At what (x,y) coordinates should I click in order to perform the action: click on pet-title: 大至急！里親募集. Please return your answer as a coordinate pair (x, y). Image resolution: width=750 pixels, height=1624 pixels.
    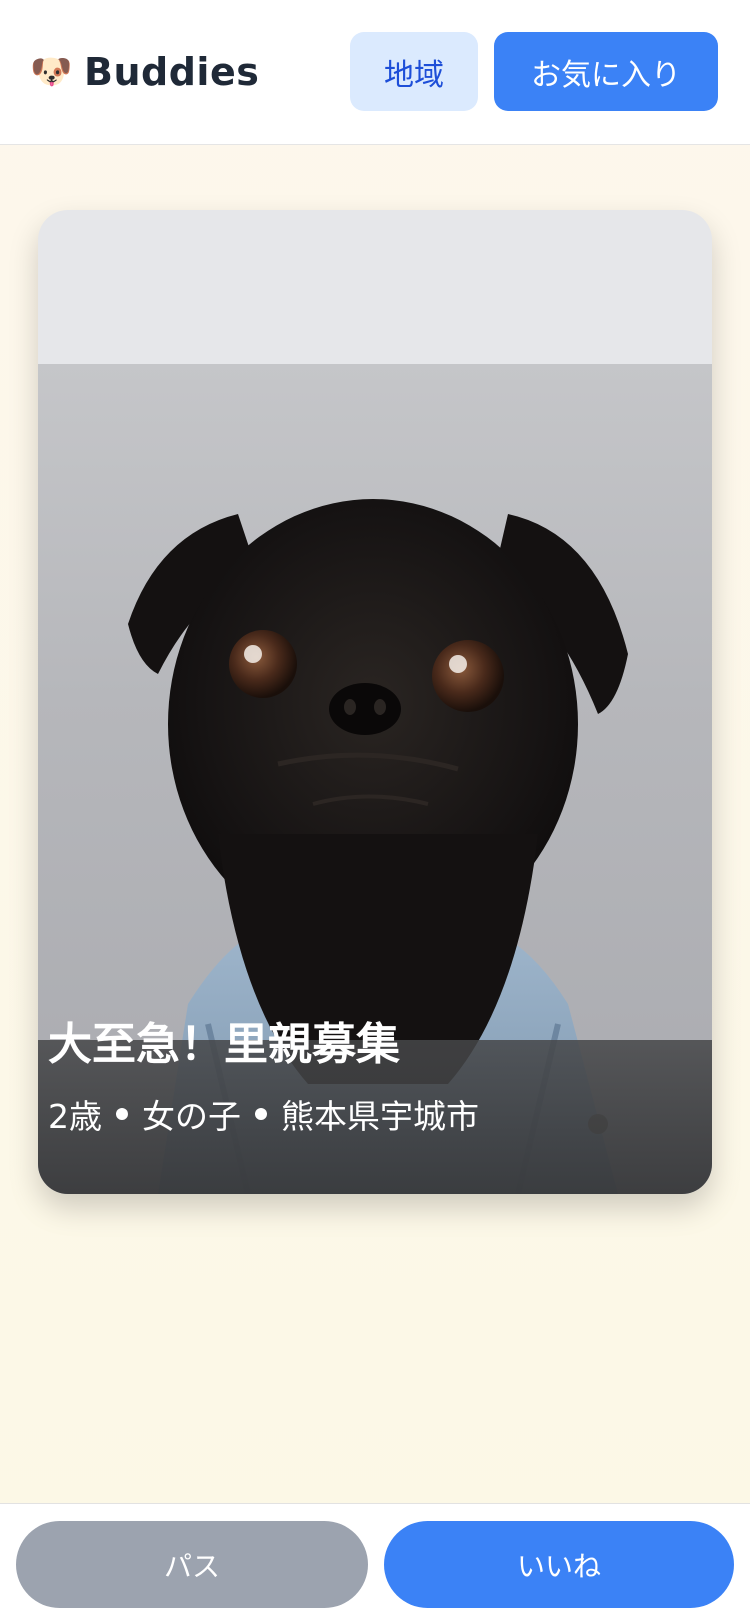
    Looking at the image, I should click on (224, 1044).